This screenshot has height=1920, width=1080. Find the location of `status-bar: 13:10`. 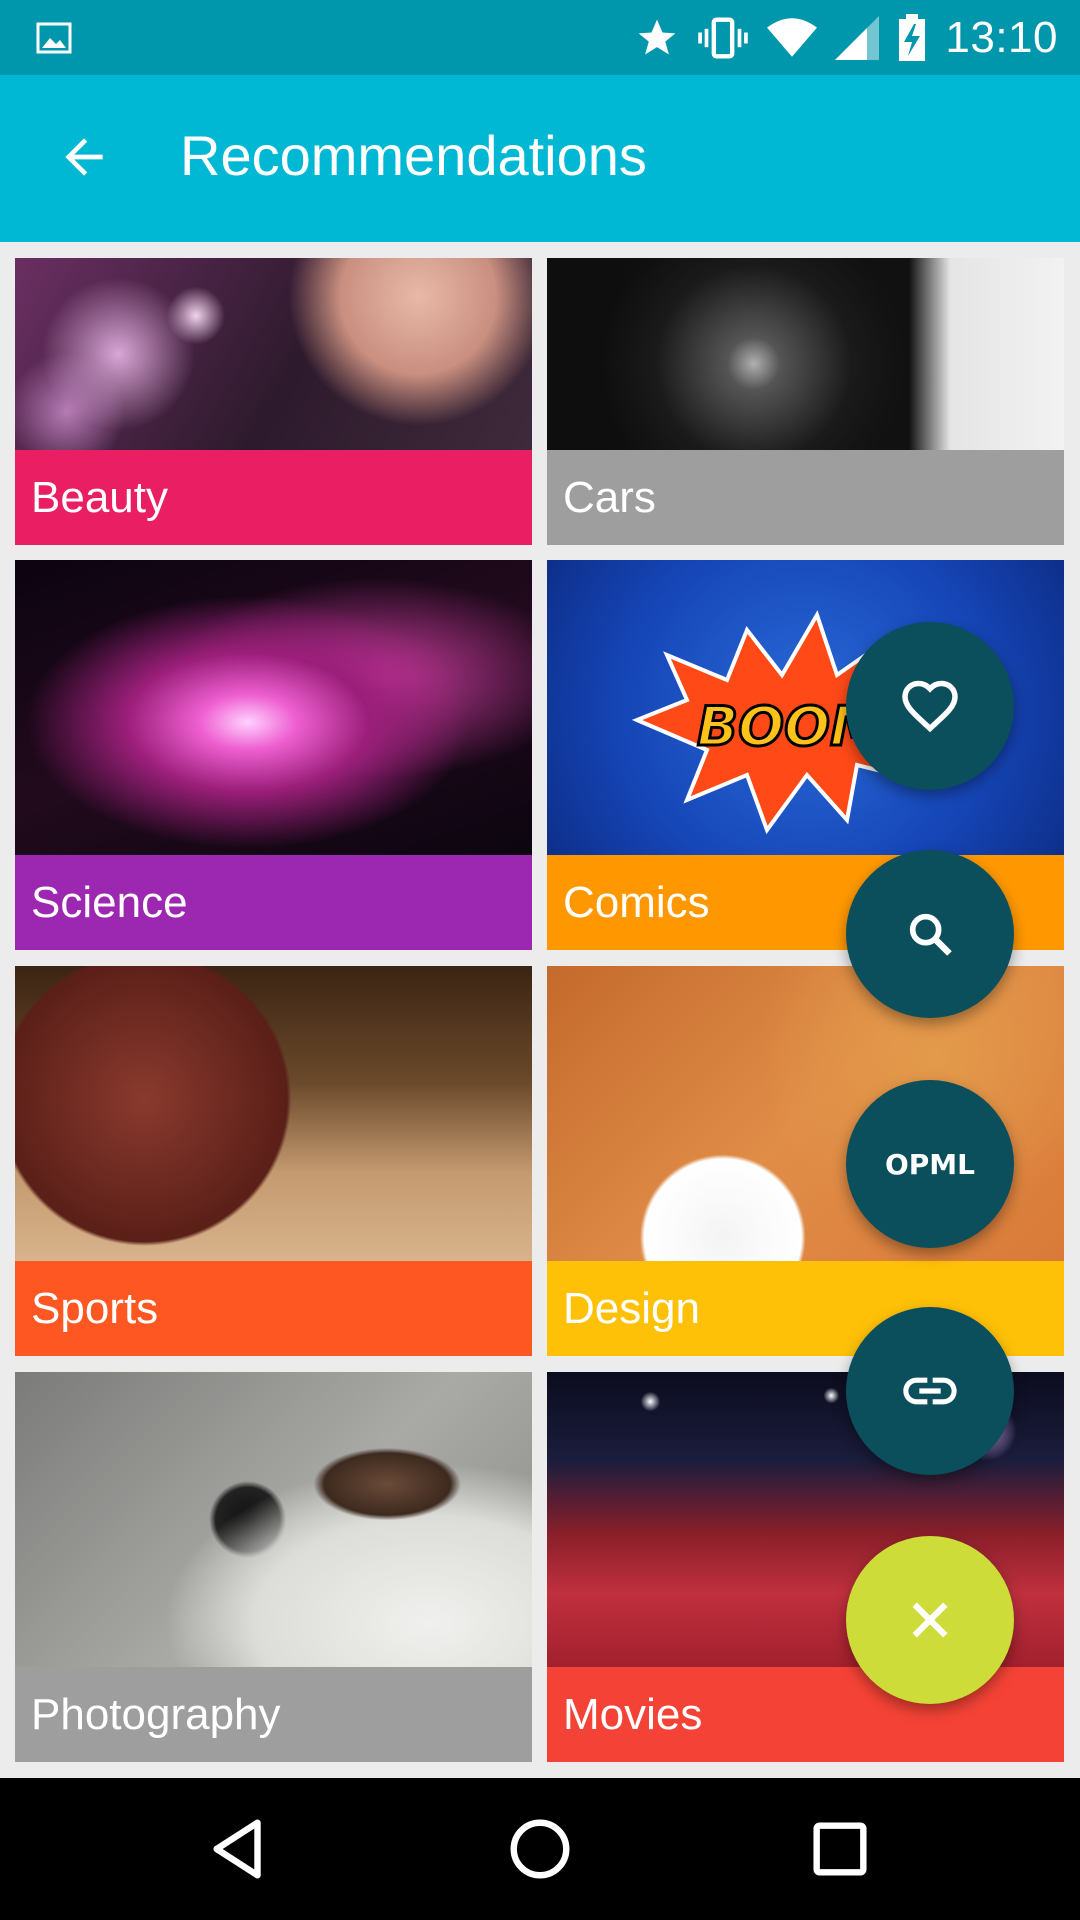

status-bar: 13:10 is located at coordinates (540, 37).